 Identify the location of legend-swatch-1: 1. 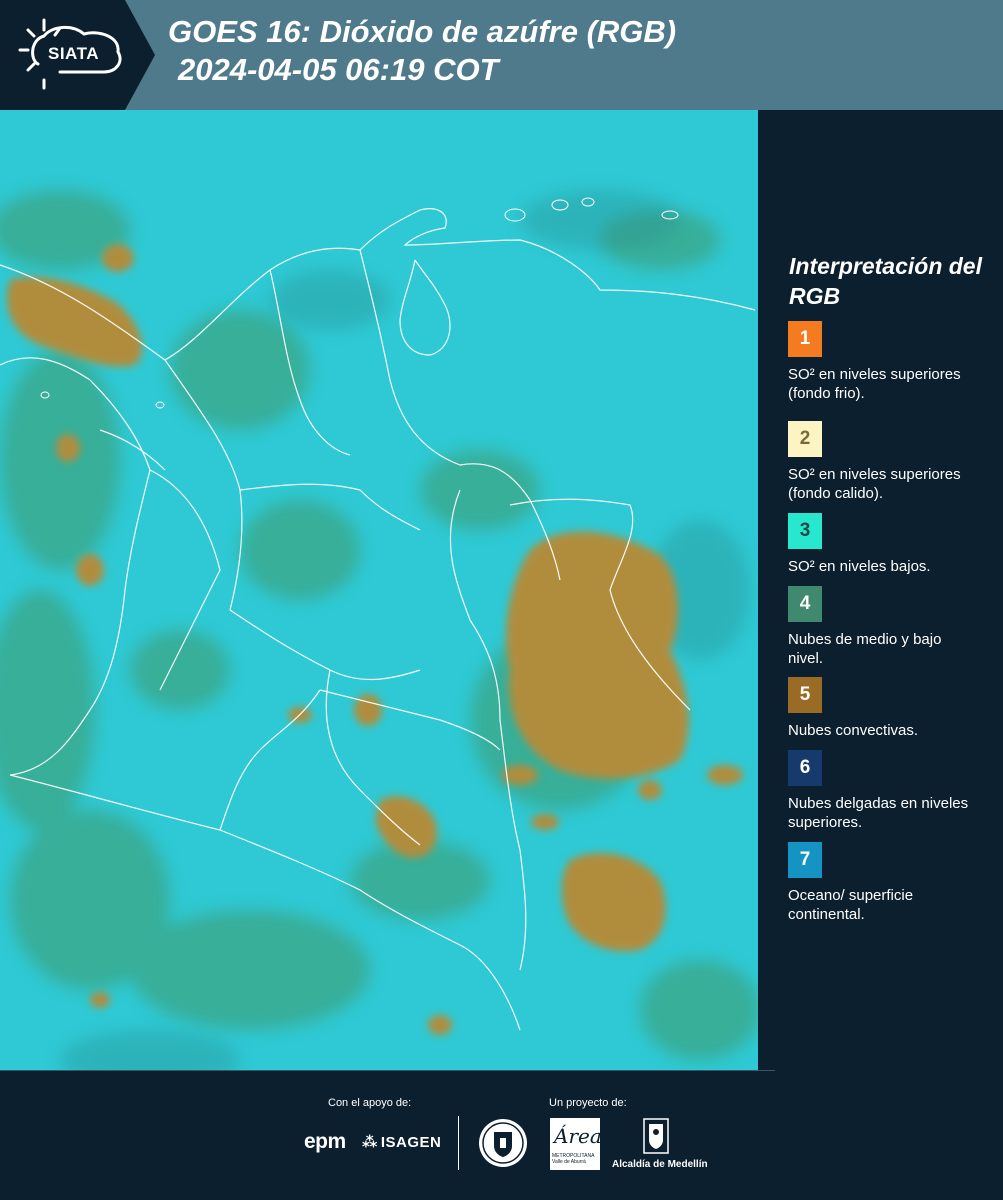
(805, 339).